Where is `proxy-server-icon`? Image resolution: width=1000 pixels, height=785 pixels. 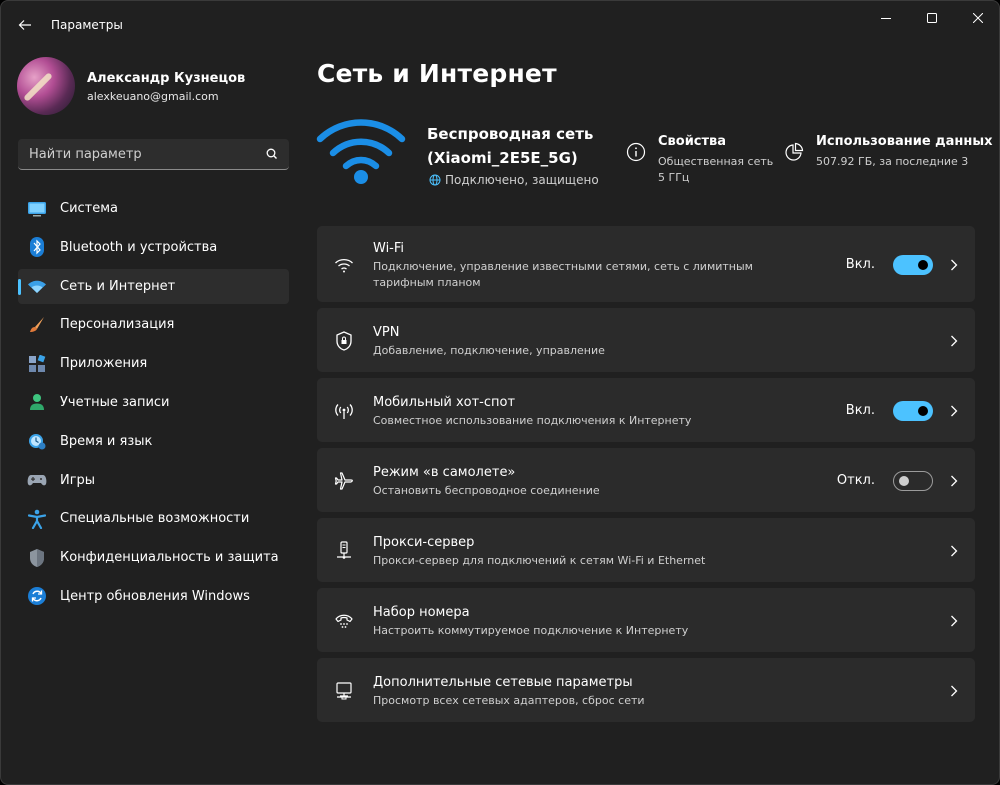 proxy-server-icon is located at coordinates (344, 551).